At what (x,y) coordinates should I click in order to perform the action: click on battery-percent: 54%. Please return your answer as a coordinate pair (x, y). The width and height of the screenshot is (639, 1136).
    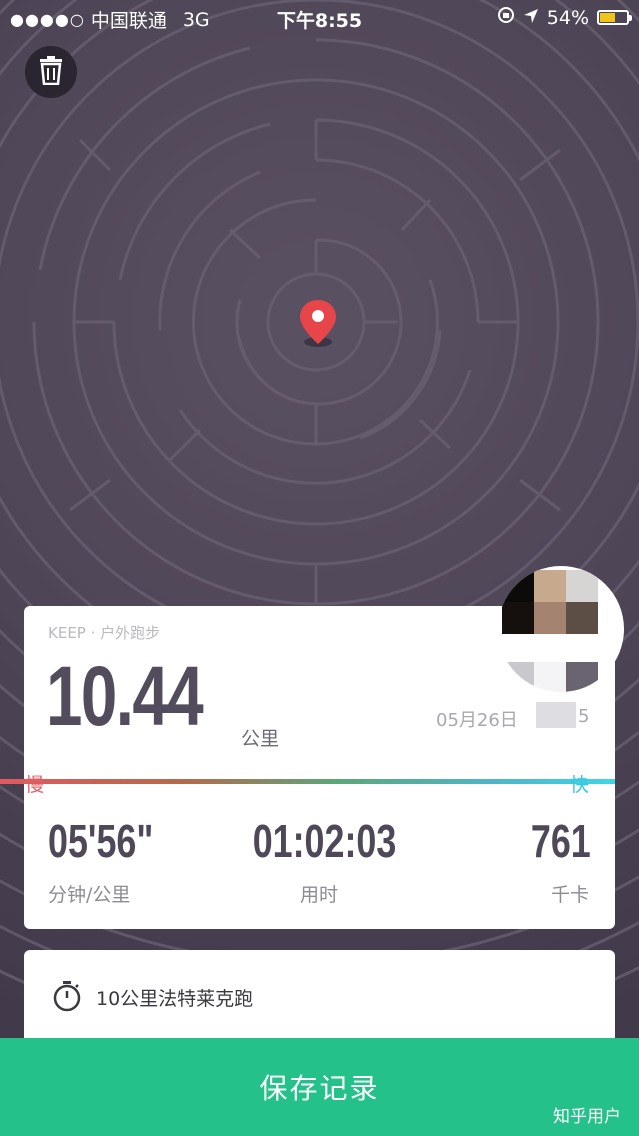
    Looking at the image, I should click on (567, 17).